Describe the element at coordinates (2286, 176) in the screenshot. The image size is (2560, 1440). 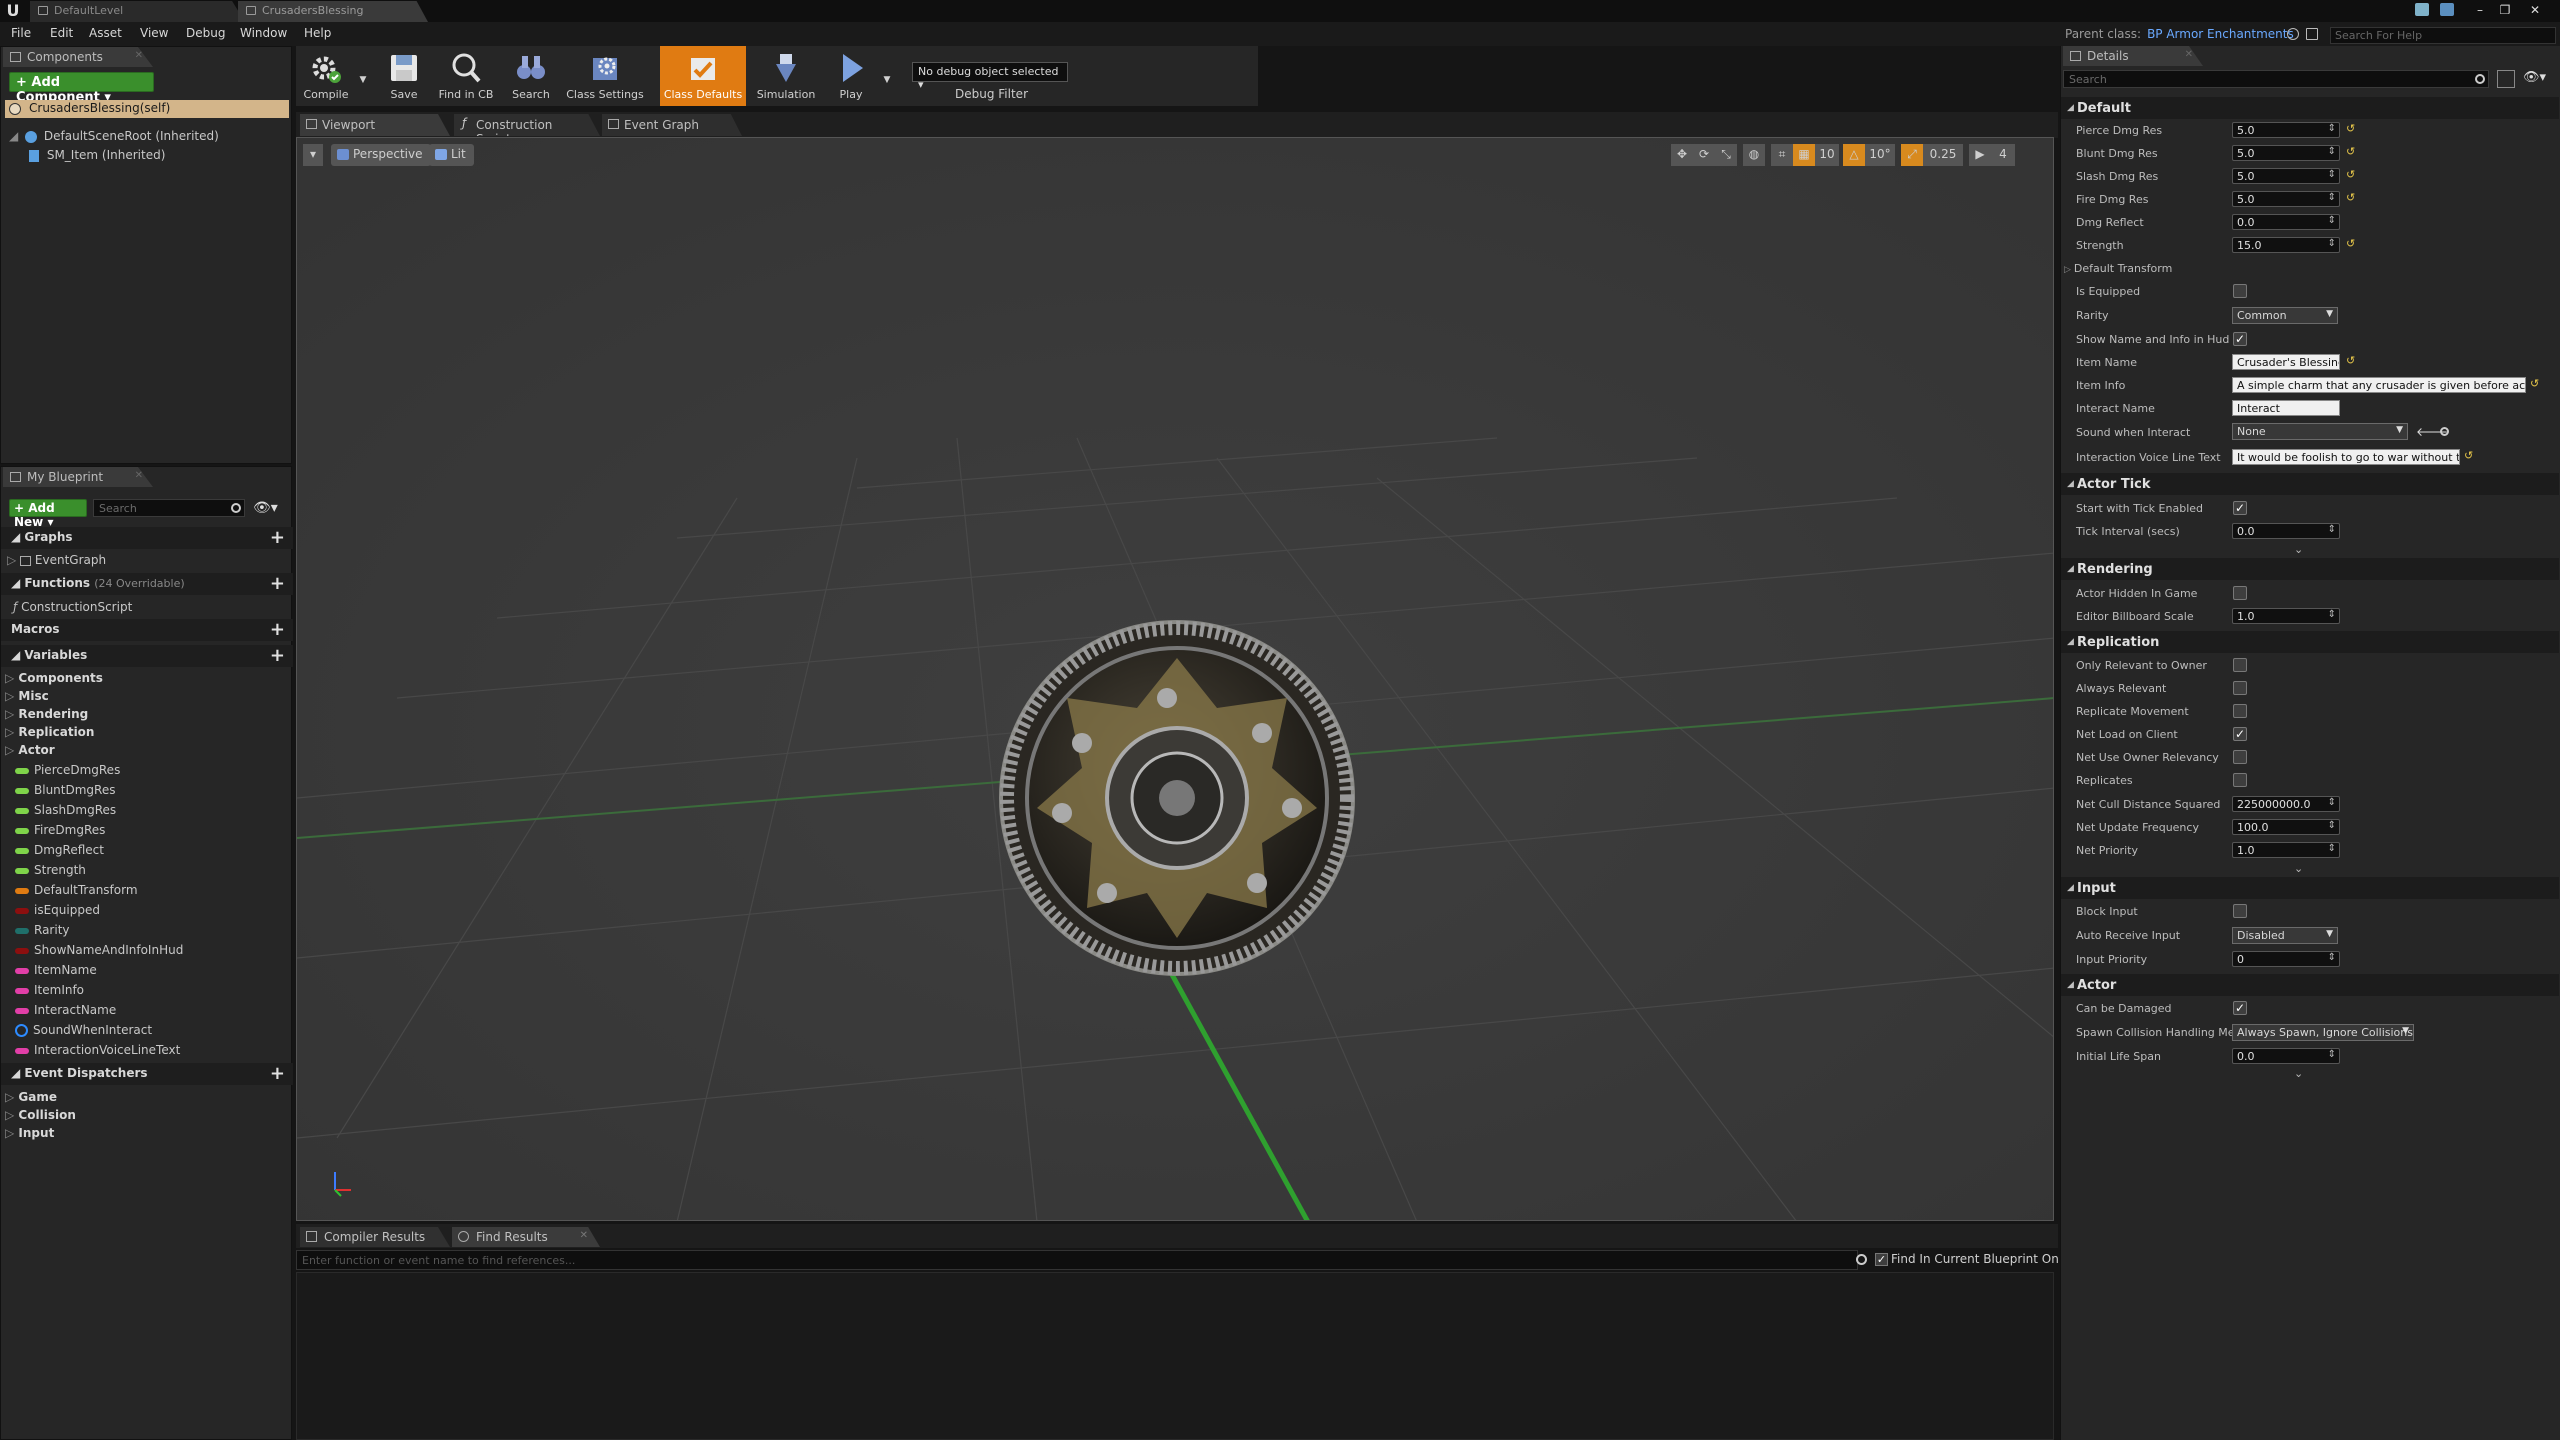
I see `slash-dmg-res-field: 5.0 ⇕` at that location.